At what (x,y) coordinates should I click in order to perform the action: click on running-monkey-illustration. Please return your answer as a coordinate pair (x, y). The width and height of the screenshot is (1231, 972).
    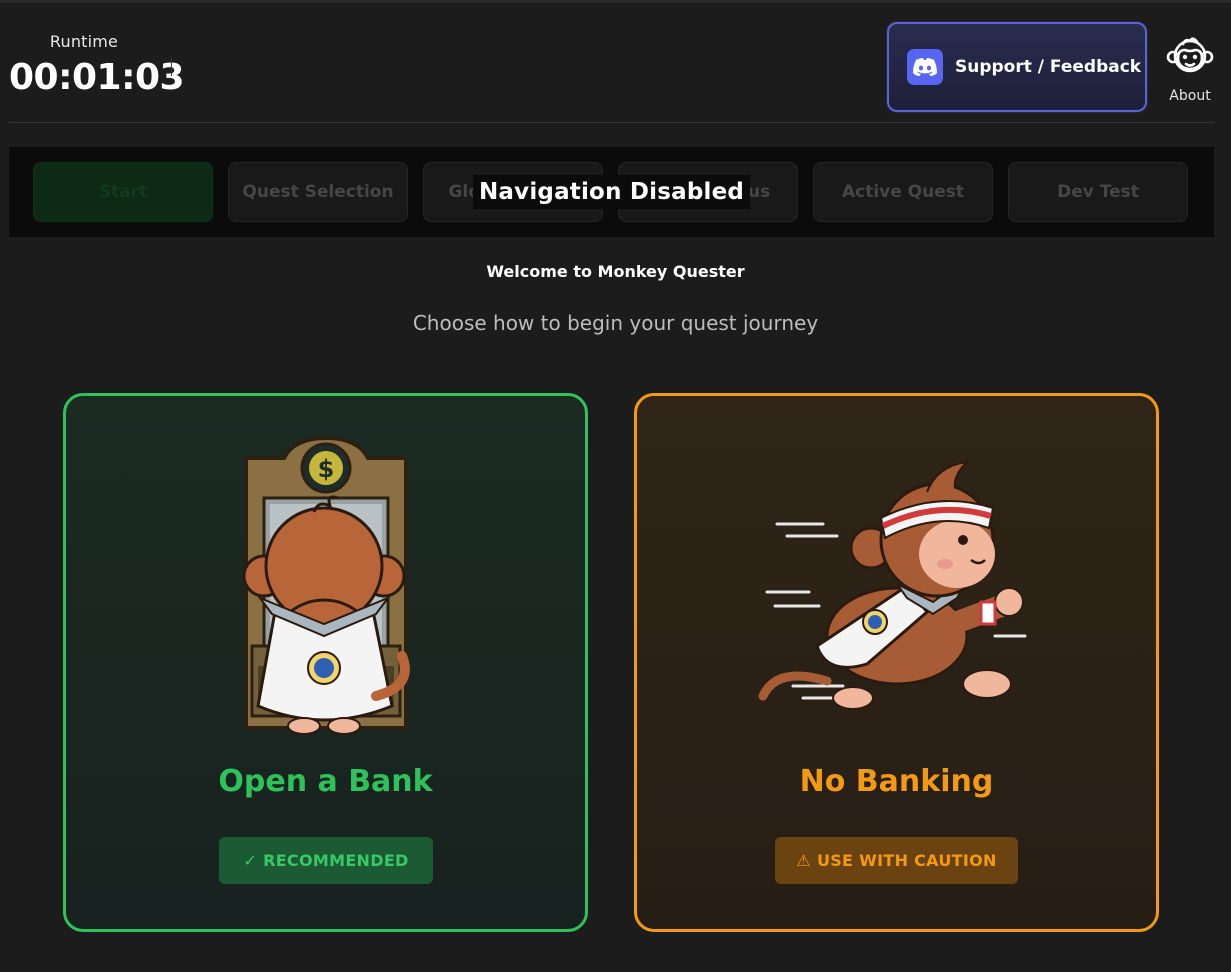
    Looking at the image, I should click on (896, 591).